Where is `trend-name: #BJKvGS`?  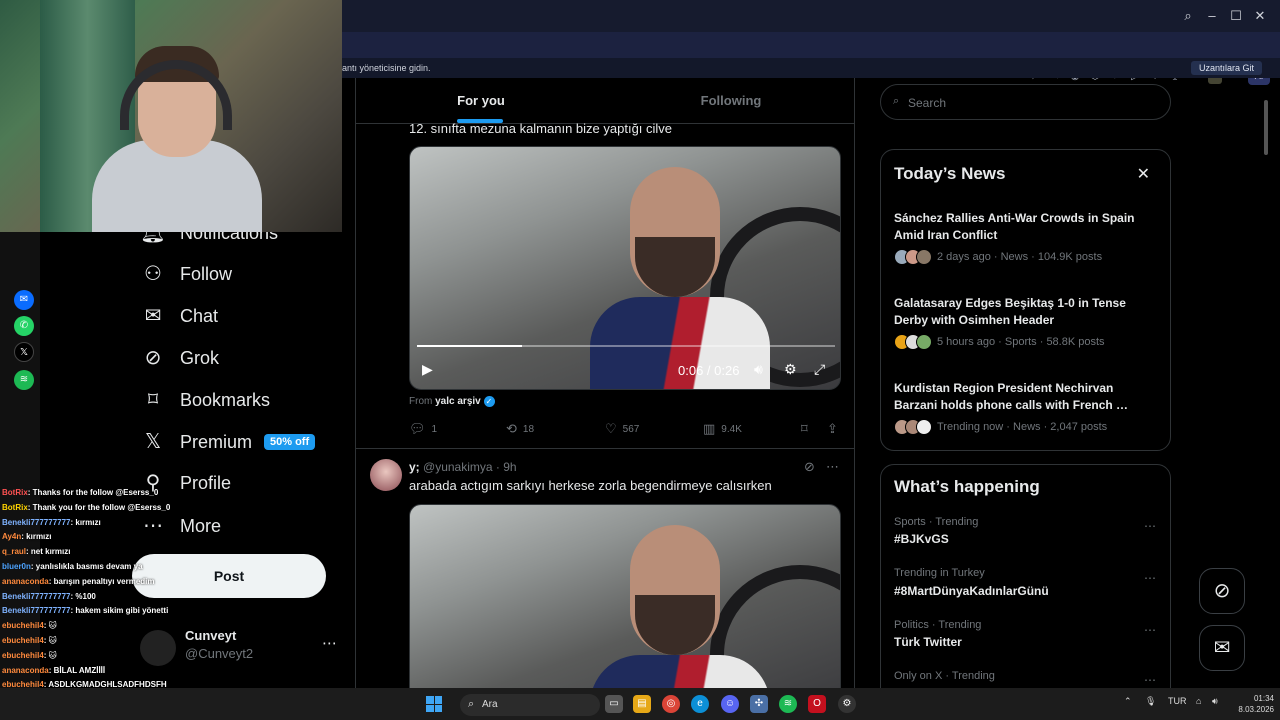
trend-name: #BJKvGS is located at coordinates (921, 539).